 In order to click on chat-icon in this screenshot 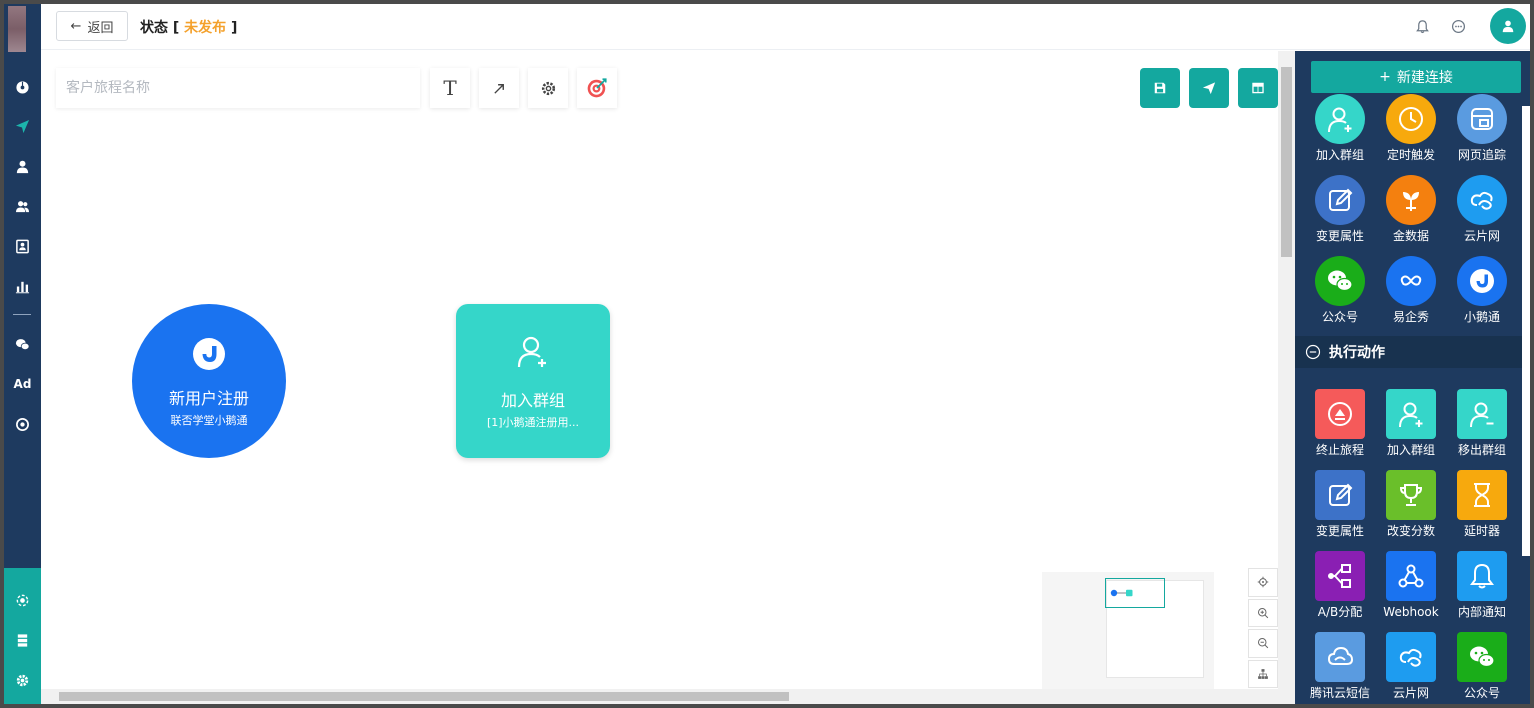, I will do `click(1458, 26)`.